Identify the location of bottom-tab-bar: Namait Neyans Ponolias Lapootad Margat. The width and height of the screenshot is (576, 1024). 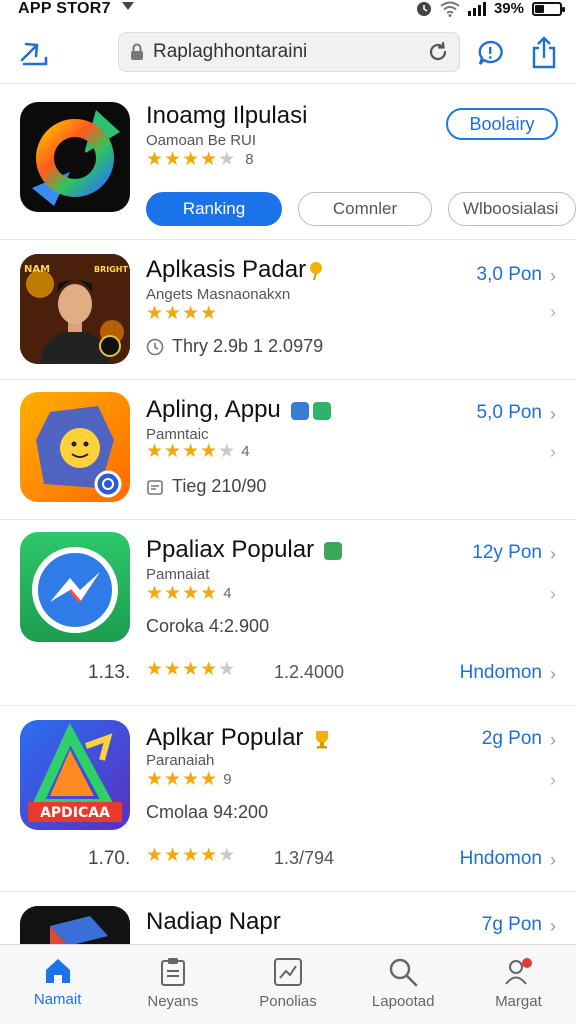
(288, 984).